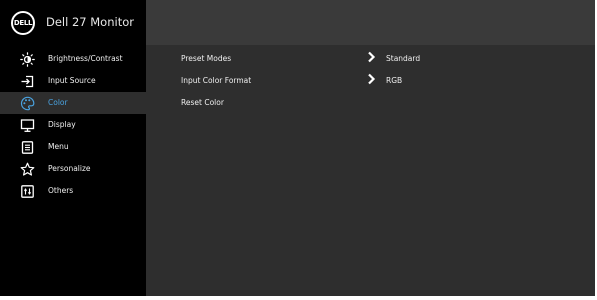  I want to click on sidebar-item-label: Menu, so click(58, 146).